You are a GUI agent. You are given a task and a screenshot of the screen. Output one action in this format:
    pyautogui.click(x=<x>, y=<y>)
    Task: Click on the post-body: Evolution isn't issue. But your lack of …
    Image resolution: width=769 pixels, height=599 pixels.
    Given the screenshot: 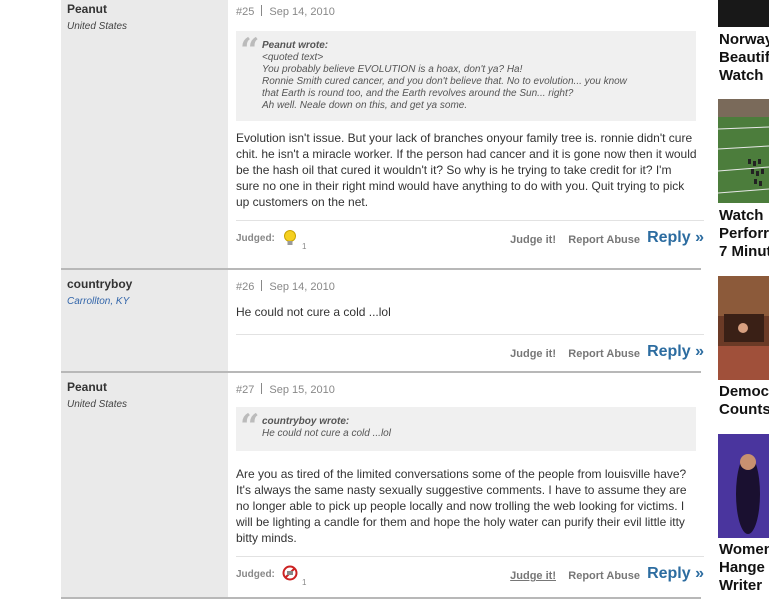 What is the action you would take?
    pyautogui.click(x=466, y=170)
    